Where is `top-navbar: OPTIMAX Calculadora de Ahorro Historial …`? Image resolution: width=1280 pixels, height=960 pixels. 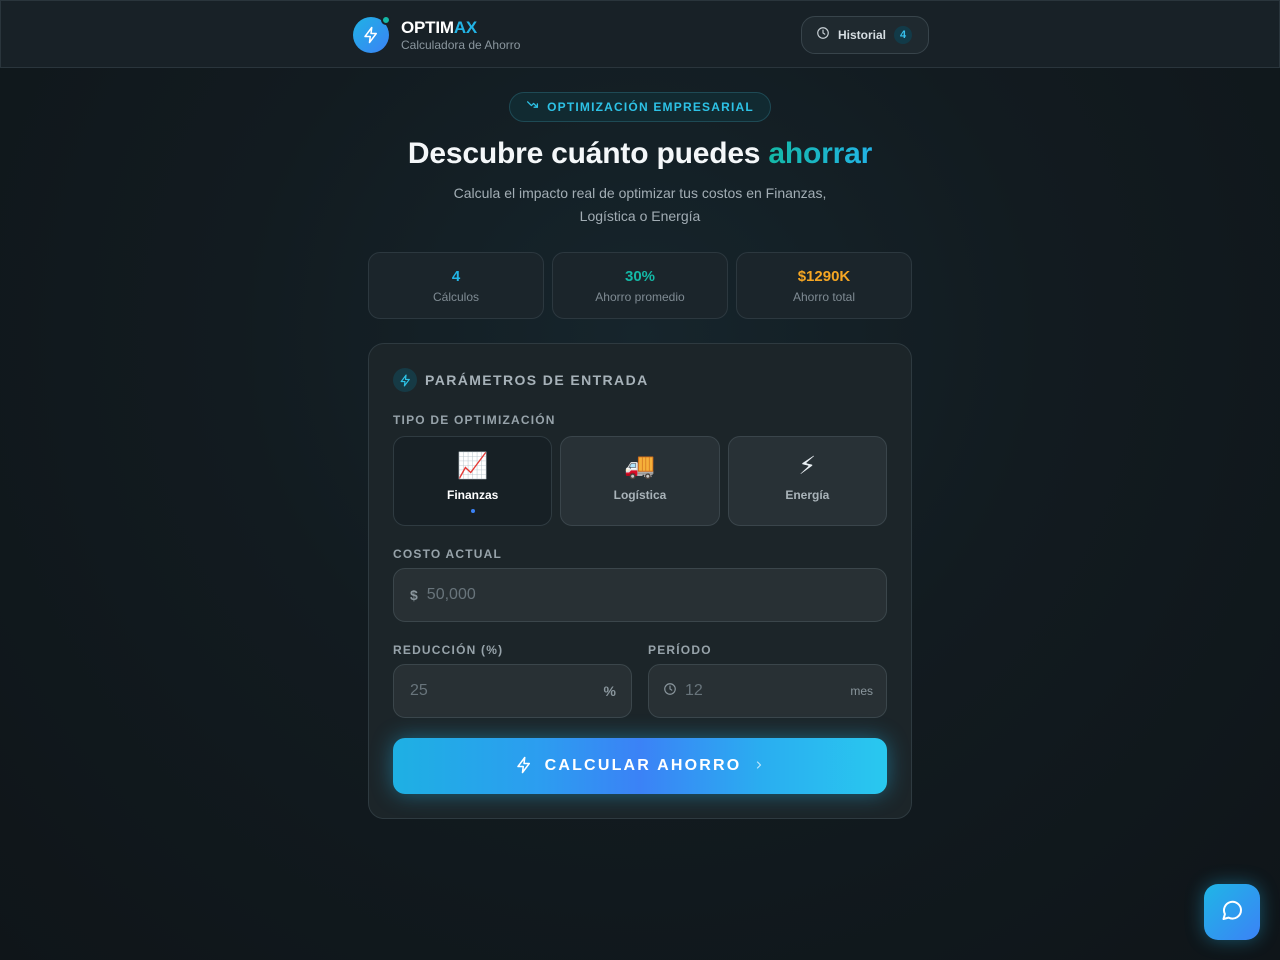
top-navbar: OPTIMAX Calculadora de Ahorro Historial … is located at coordinates (640, 34).